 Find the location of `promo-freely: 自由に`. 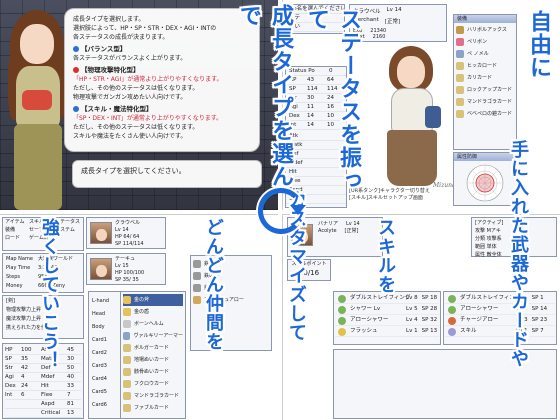

promo-freely: 自由に is located at coordinates (538, 44).